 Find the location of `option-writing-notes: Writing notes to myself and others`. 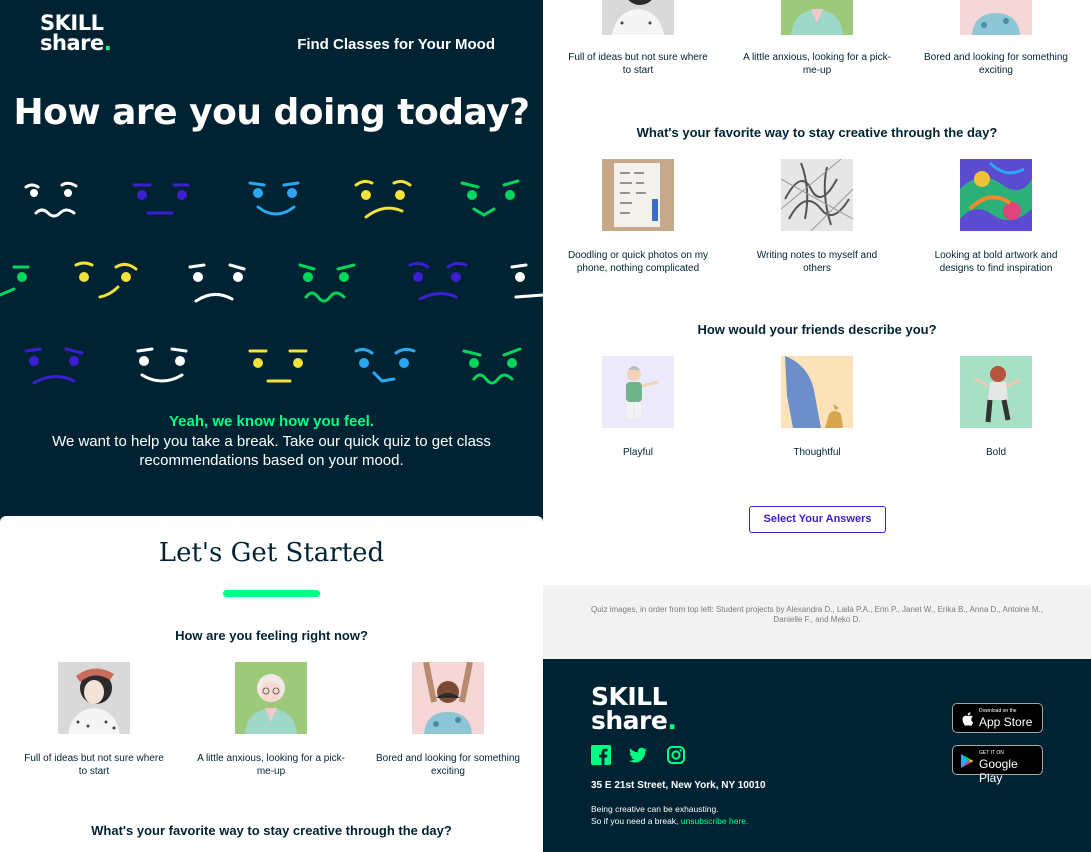

option-writing-notes: Writing notes to myself and others is located at coordinates (817, 217).